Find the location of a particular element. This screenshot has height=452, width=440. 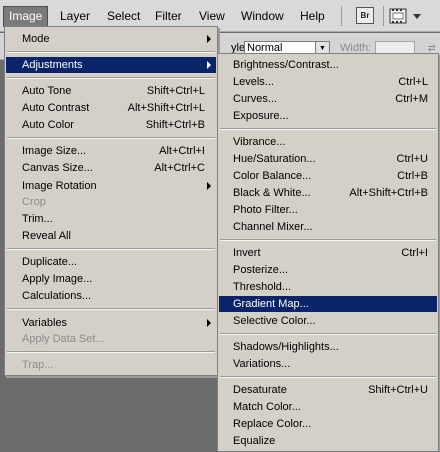

menu-item-black-white: Black & White... Alt+Shift+Ctrl+B is located at coordinates (328, 193).